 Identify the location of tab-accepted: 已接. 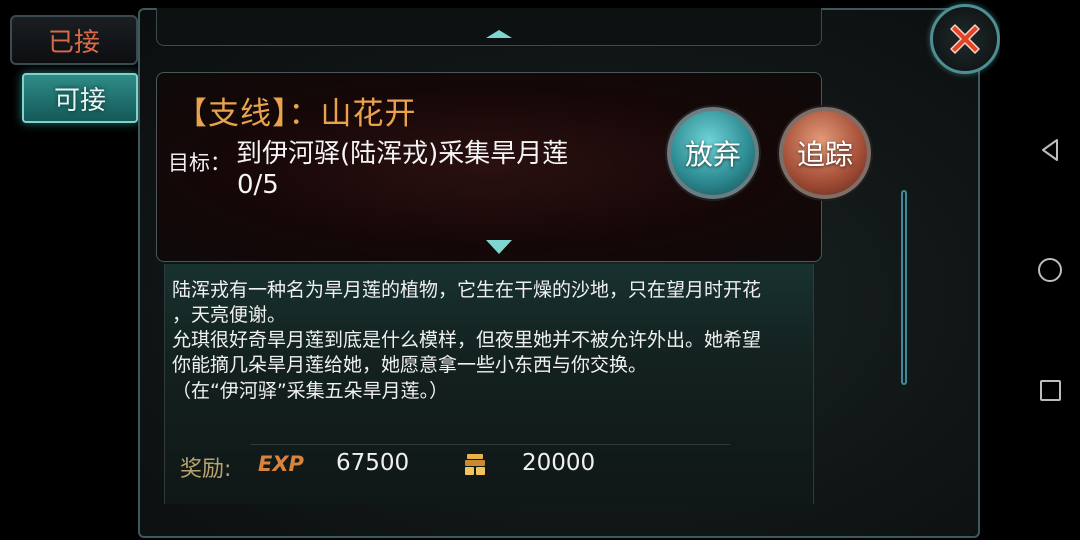
(74, 40).